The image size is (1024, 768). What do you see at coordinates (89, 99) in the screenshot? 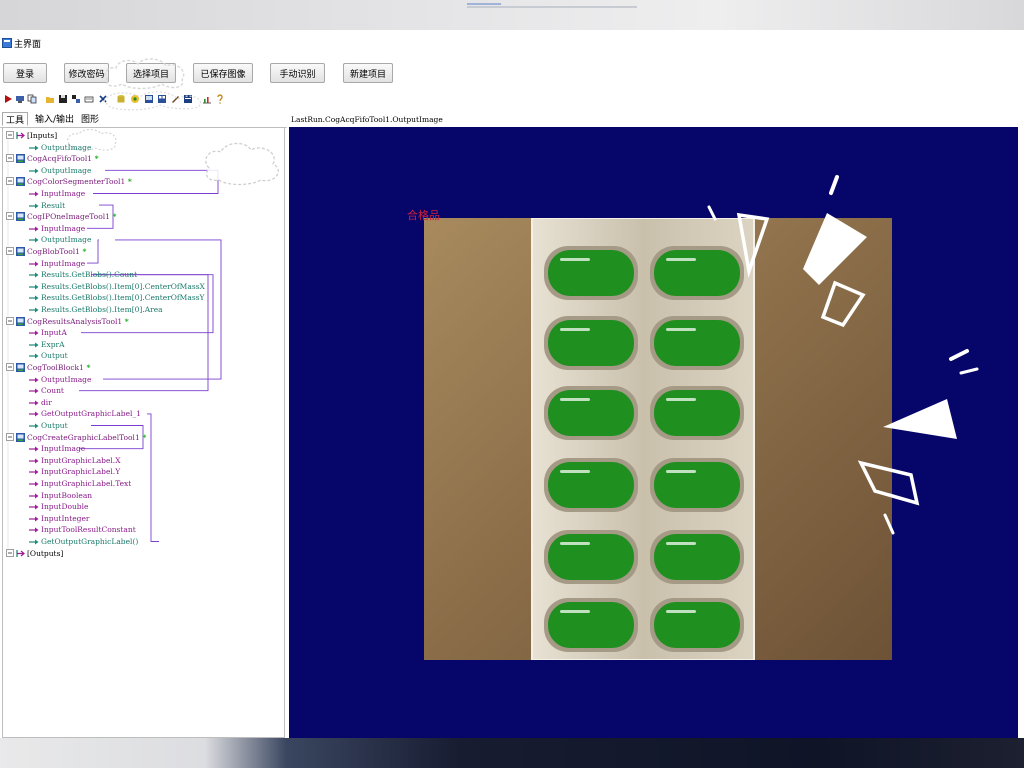
I see `paste-icon` at bounding box center [89, 99].